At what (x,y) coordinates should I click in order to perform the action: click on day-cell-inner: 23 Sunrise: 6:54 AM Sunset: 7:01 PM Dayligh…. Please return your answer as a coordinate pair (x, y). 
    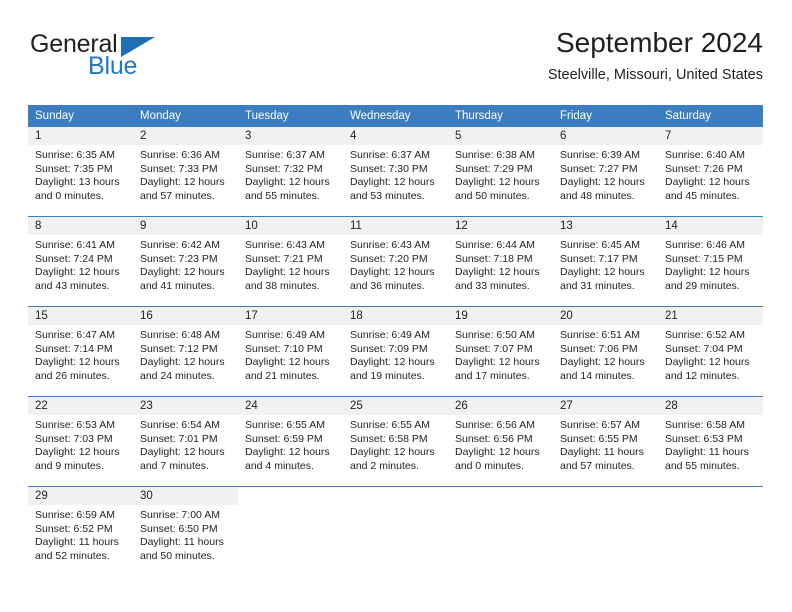
    Looking at the image, I should click on (185, 441).